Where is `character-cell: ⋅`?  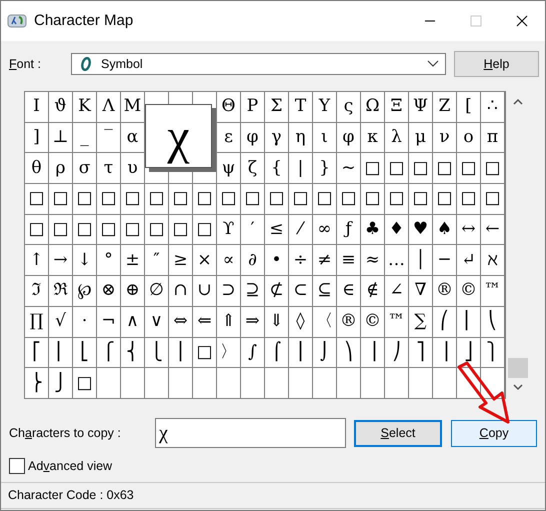 character-cell: ⋅ is located at coordinates (84, 321).